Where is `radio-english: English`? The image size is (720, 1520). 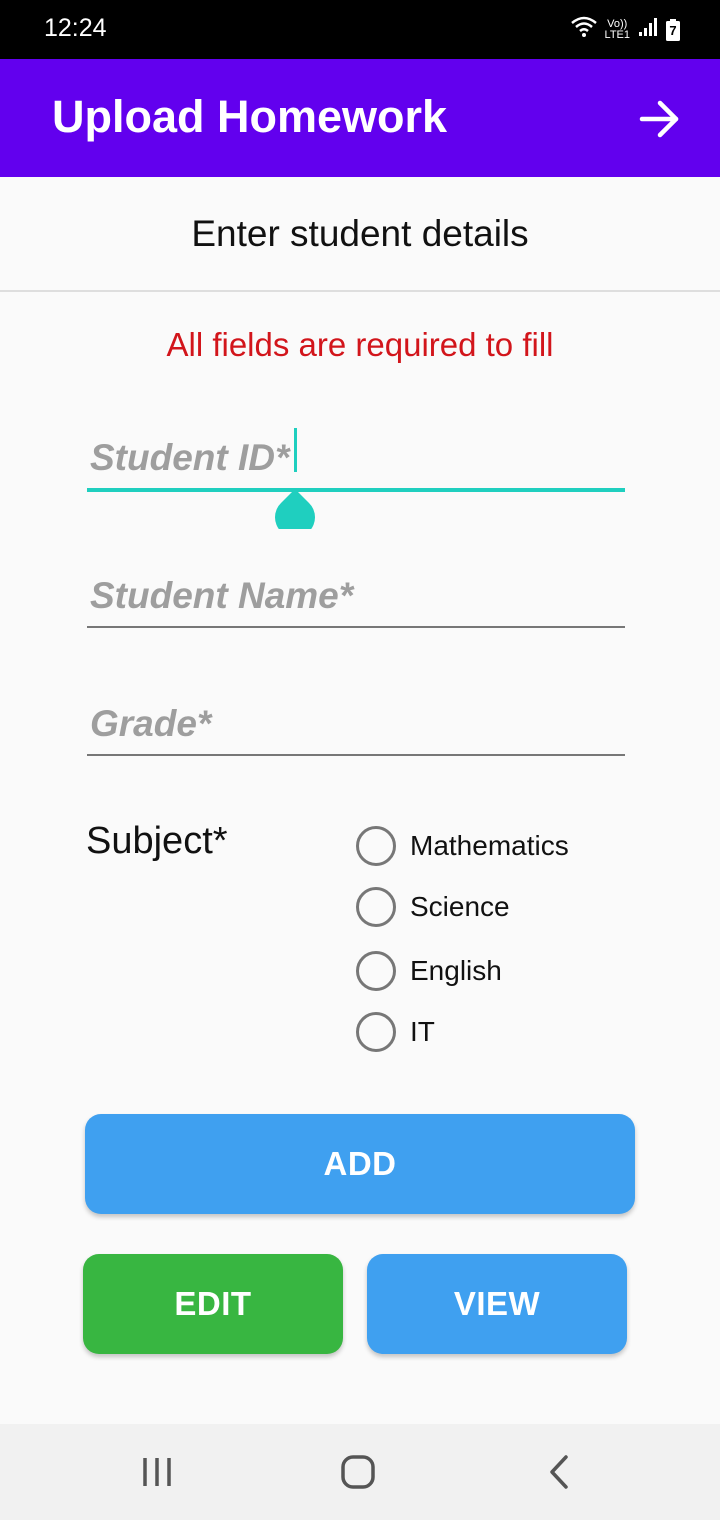
radio-english: English is located at coordinates (429, 971).